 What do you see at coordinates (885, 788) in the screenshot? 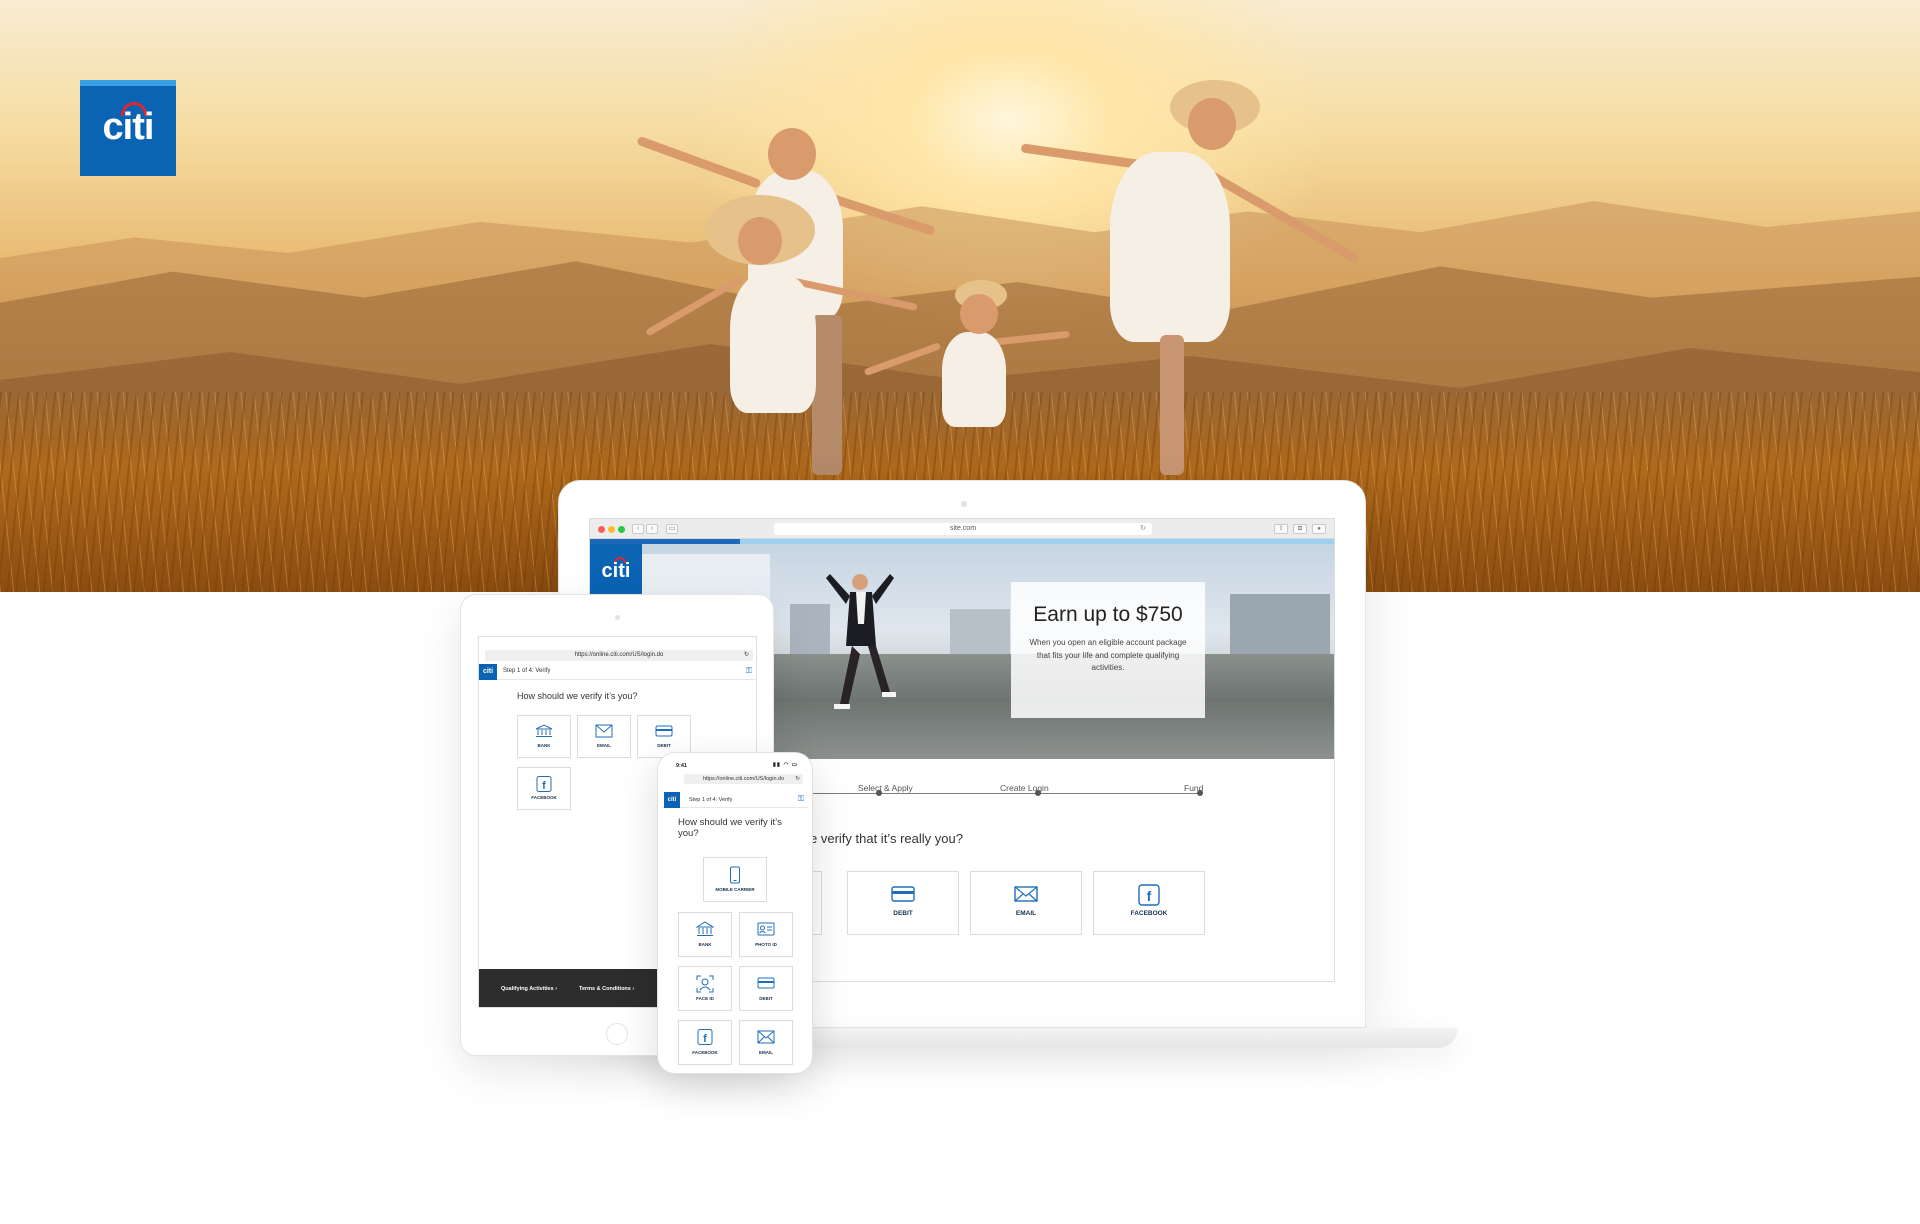
I see `step-select-apply: Select & Apply` at bounding box center [885, 788].